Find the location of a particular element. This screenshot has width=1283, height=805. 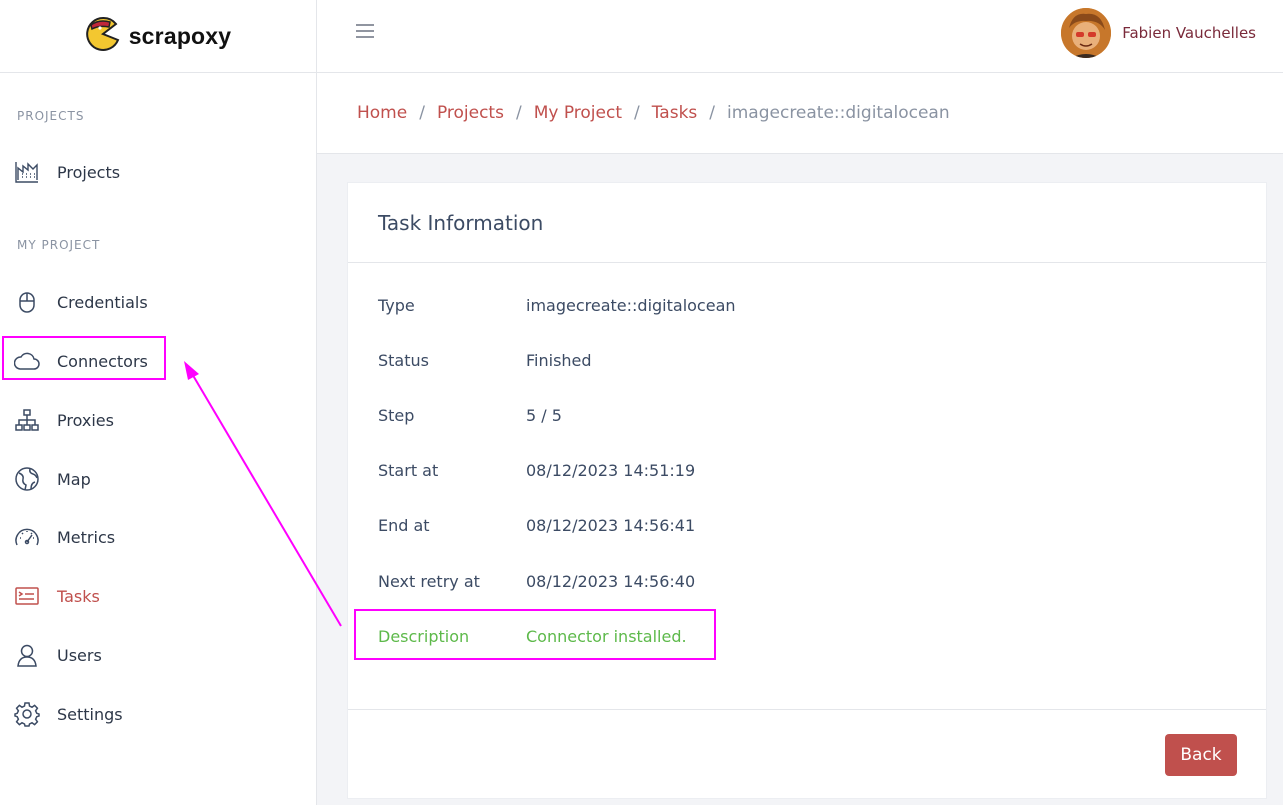

lock-icon is located at coordinates (27, 302).